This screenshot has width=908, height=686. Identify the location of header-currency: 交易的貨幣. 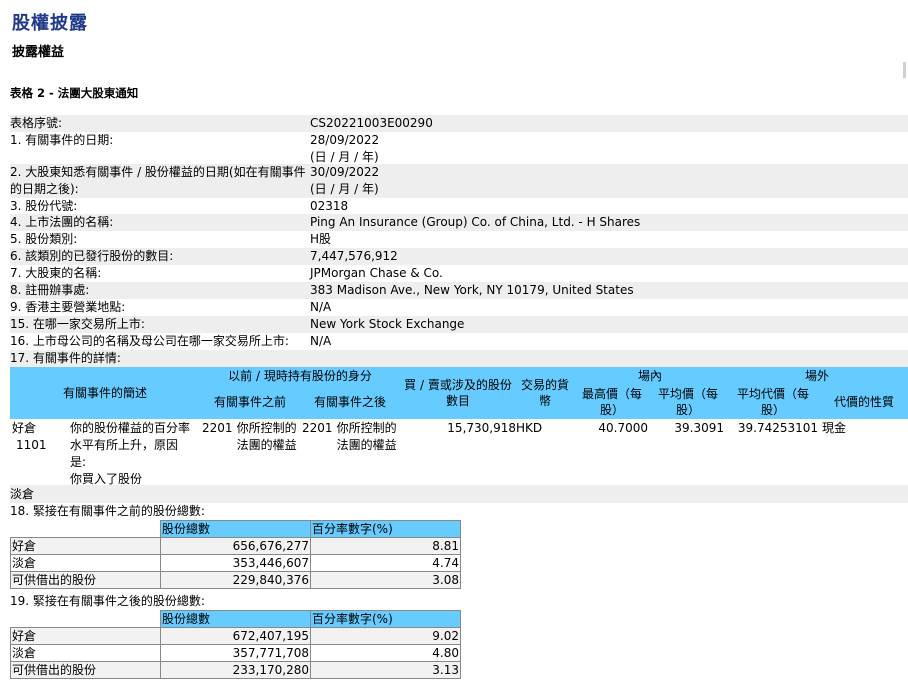
(545, 393).